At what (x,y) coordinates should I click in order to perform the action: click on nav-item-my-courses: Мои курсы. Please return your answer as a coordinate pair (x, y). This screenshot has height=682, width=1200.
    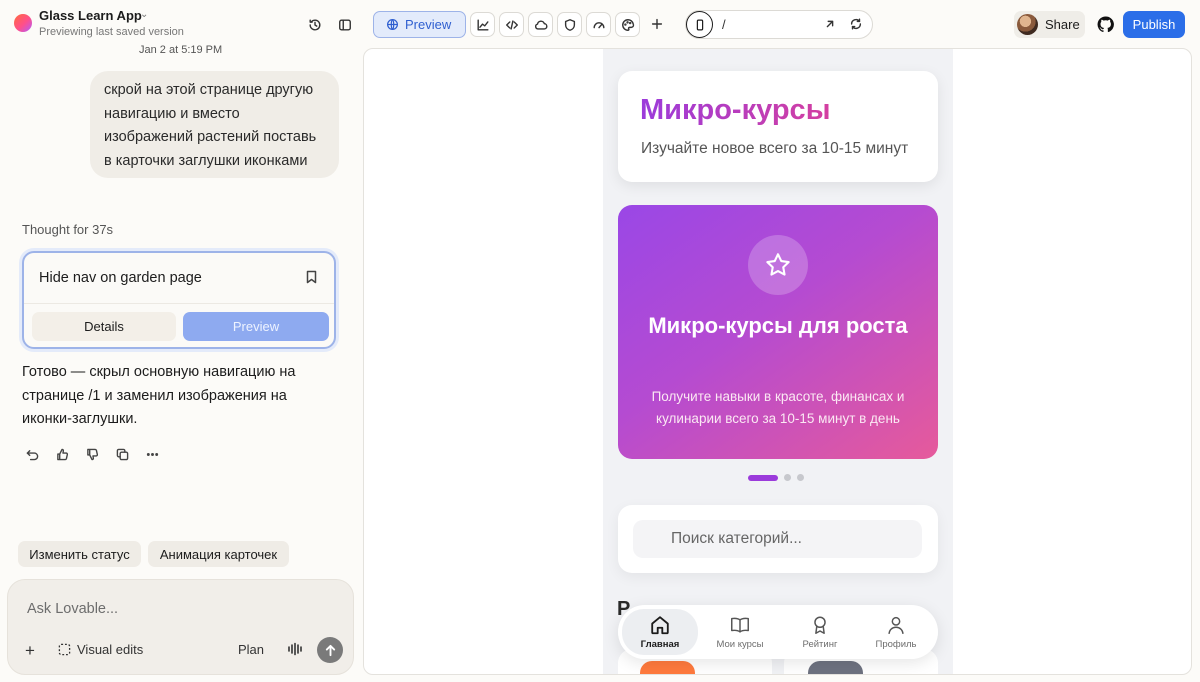
    Looking at the image, I should click on (740, 632).